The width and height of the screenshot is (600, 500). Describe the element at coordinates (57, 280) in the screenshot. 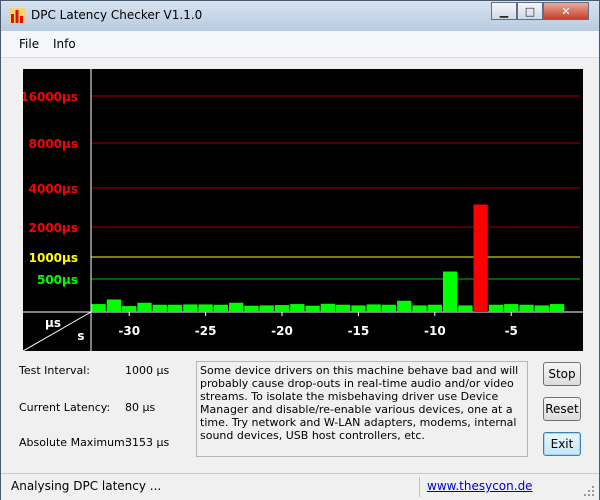

I see `y-tick-label: 500µs` at that location.